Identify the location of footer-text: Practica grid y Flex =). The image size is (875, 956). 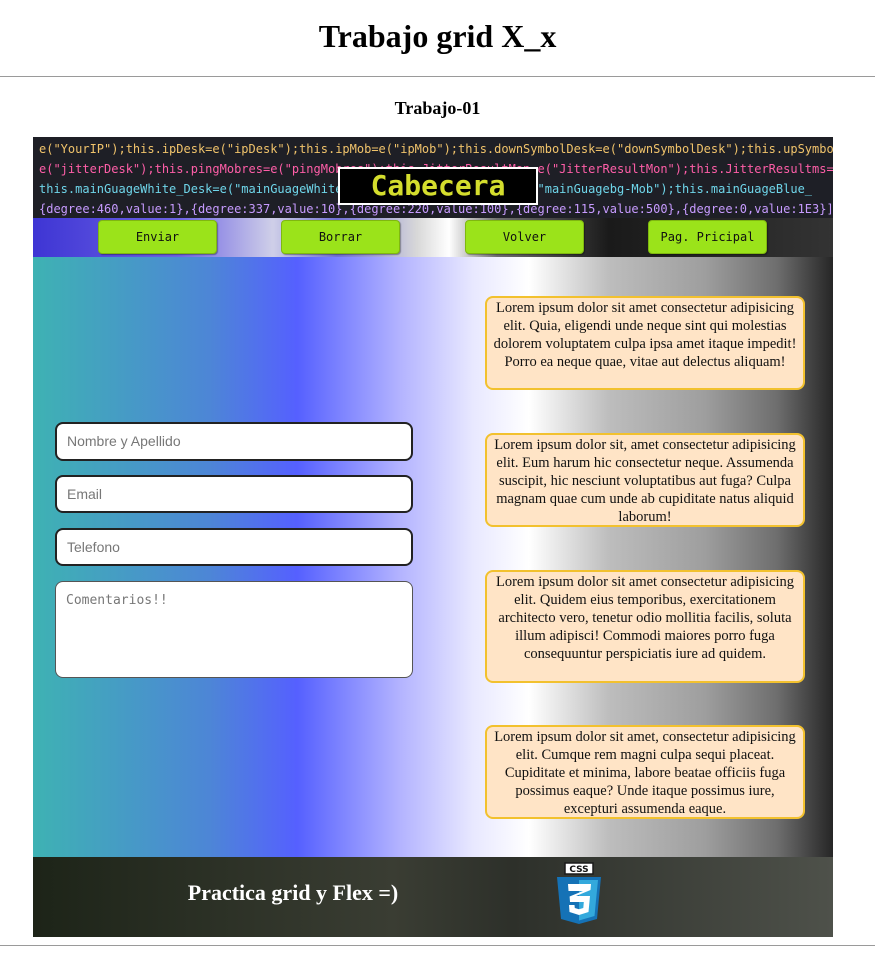
(293, 892).